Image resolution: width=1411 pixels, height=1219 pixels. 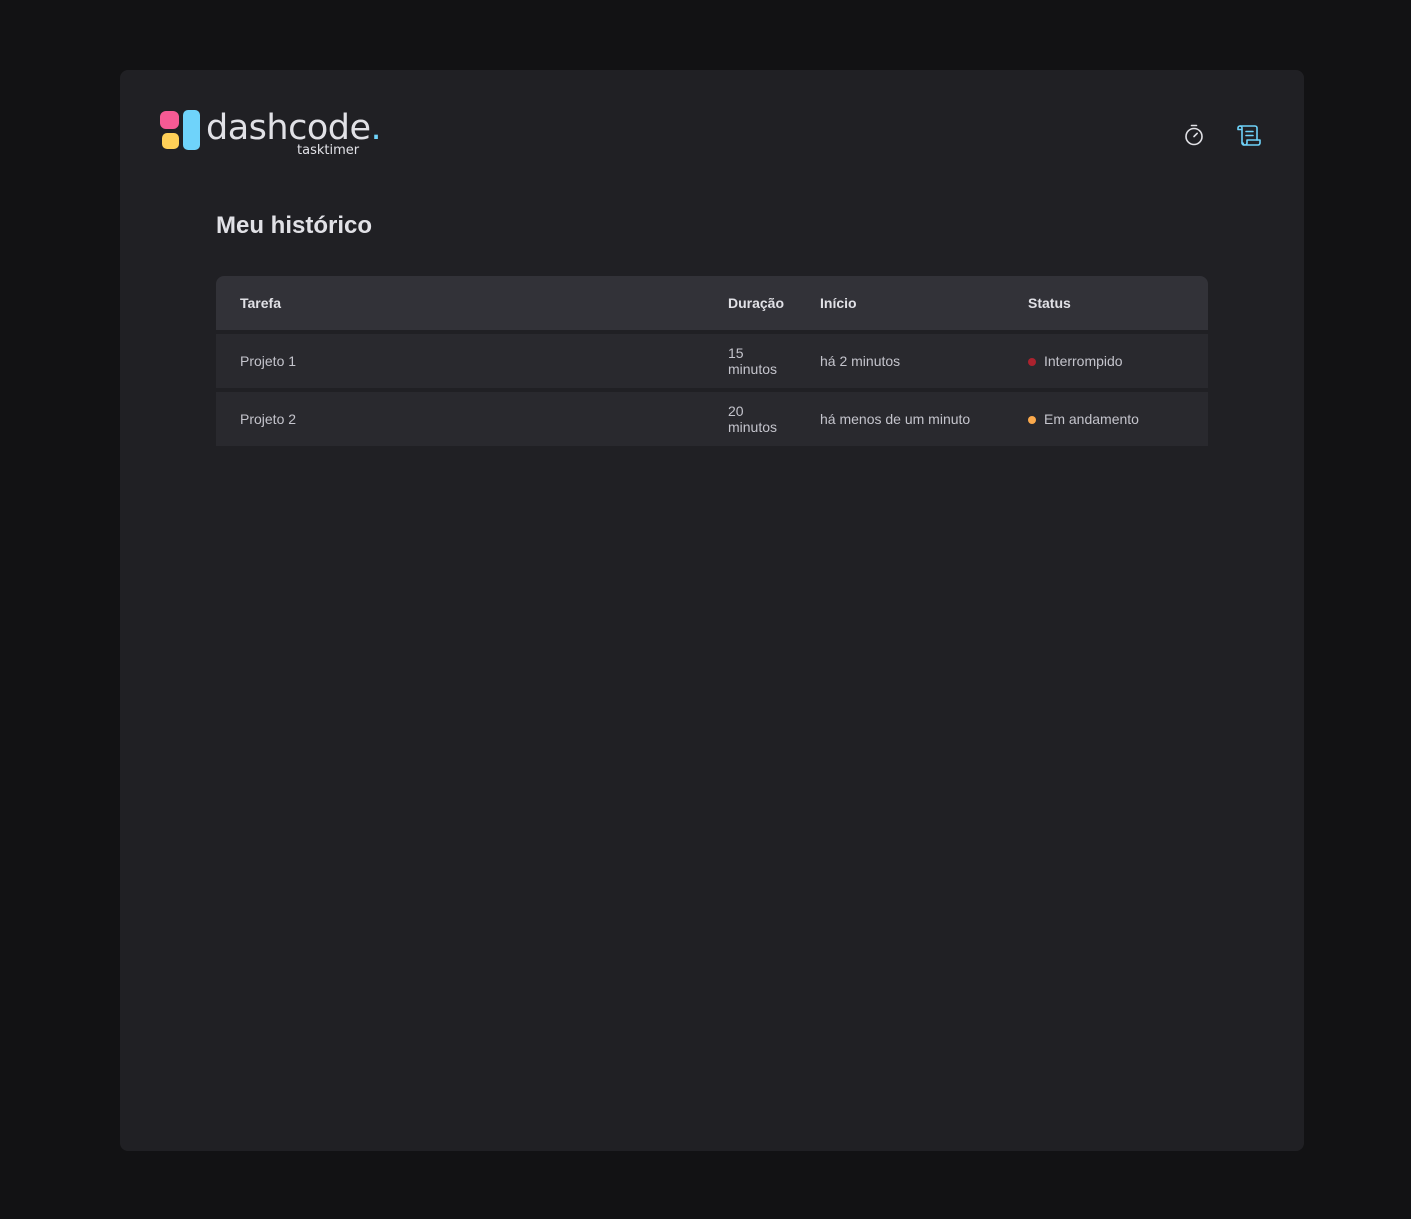 What do you see at coordinates (328, 150) in the screenshot?
I see `brand-subtitle: tasktimer` at bounding box center [328, 150].